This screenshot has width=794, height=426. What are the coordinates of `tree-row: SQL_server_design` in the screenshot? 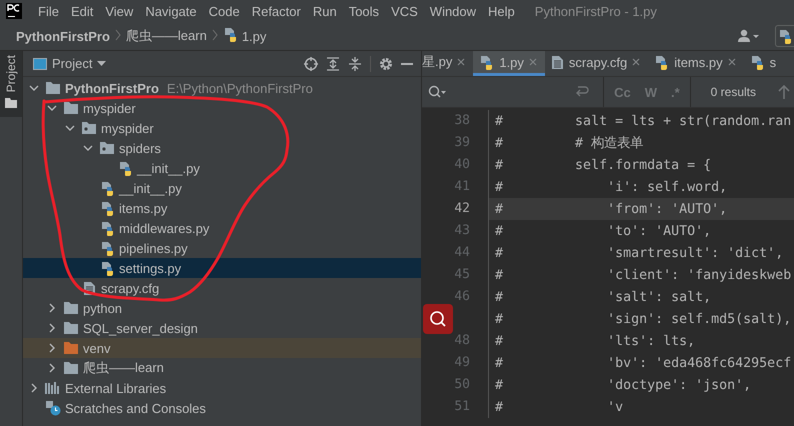 It's located at (222, 328).